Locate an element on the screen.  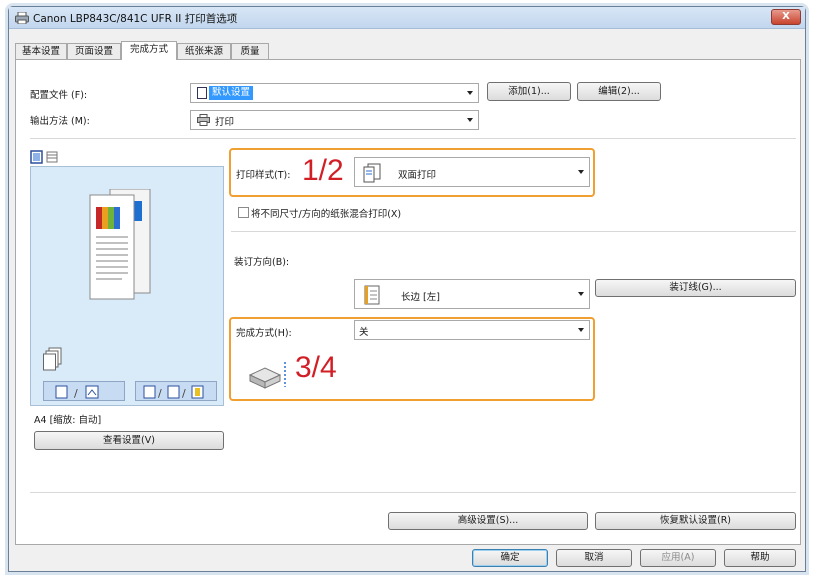
profile-value: 默认设置 is located at coordinates (231, 93).